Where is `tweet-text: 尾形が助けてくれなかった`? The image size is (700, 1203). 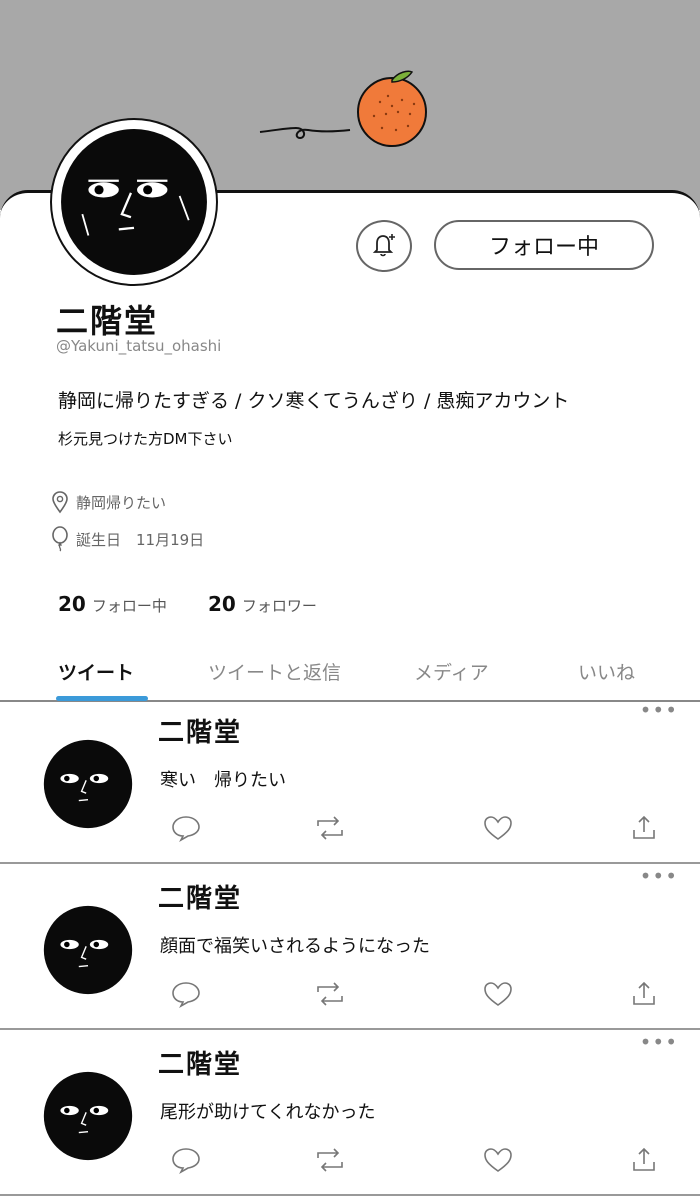
tweet-text: 尾形が助けてくれなかった is located at coordinates (268, 1112).